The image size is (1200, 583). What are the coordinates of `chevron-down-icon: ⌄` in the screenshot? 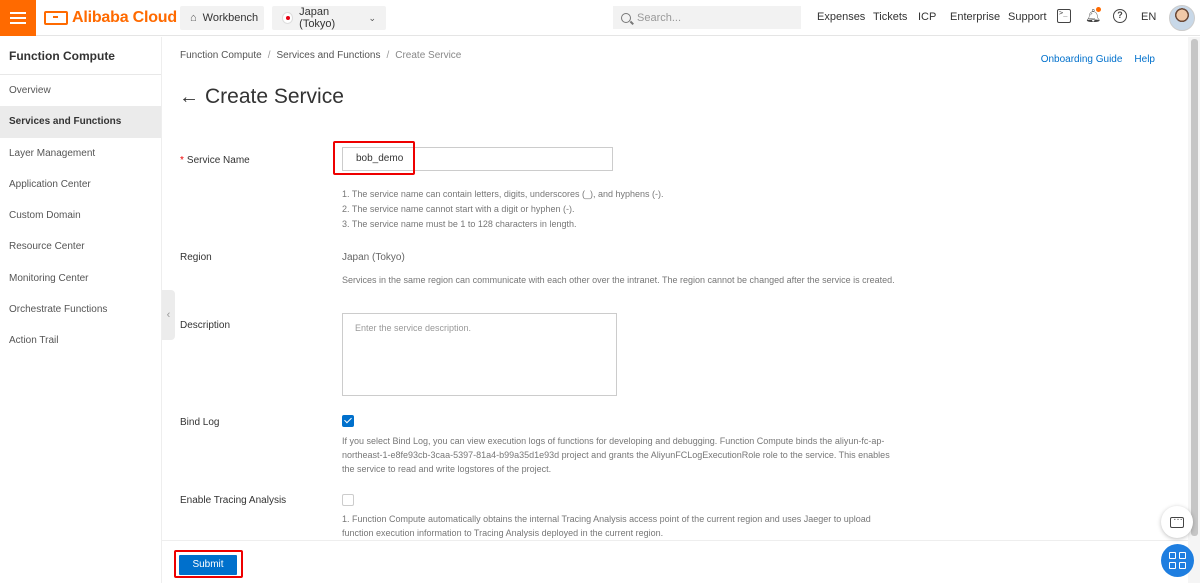 It's located at (372, 17).